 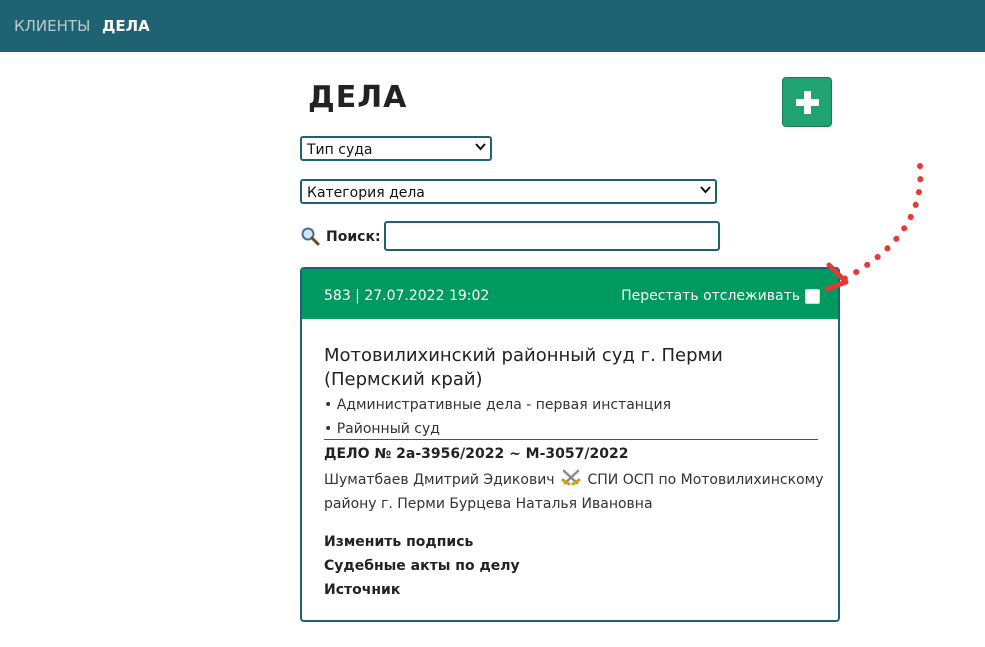 I want to click on nav-clients-link: КЛИЕНТЫ, so click(x=52, y=26).